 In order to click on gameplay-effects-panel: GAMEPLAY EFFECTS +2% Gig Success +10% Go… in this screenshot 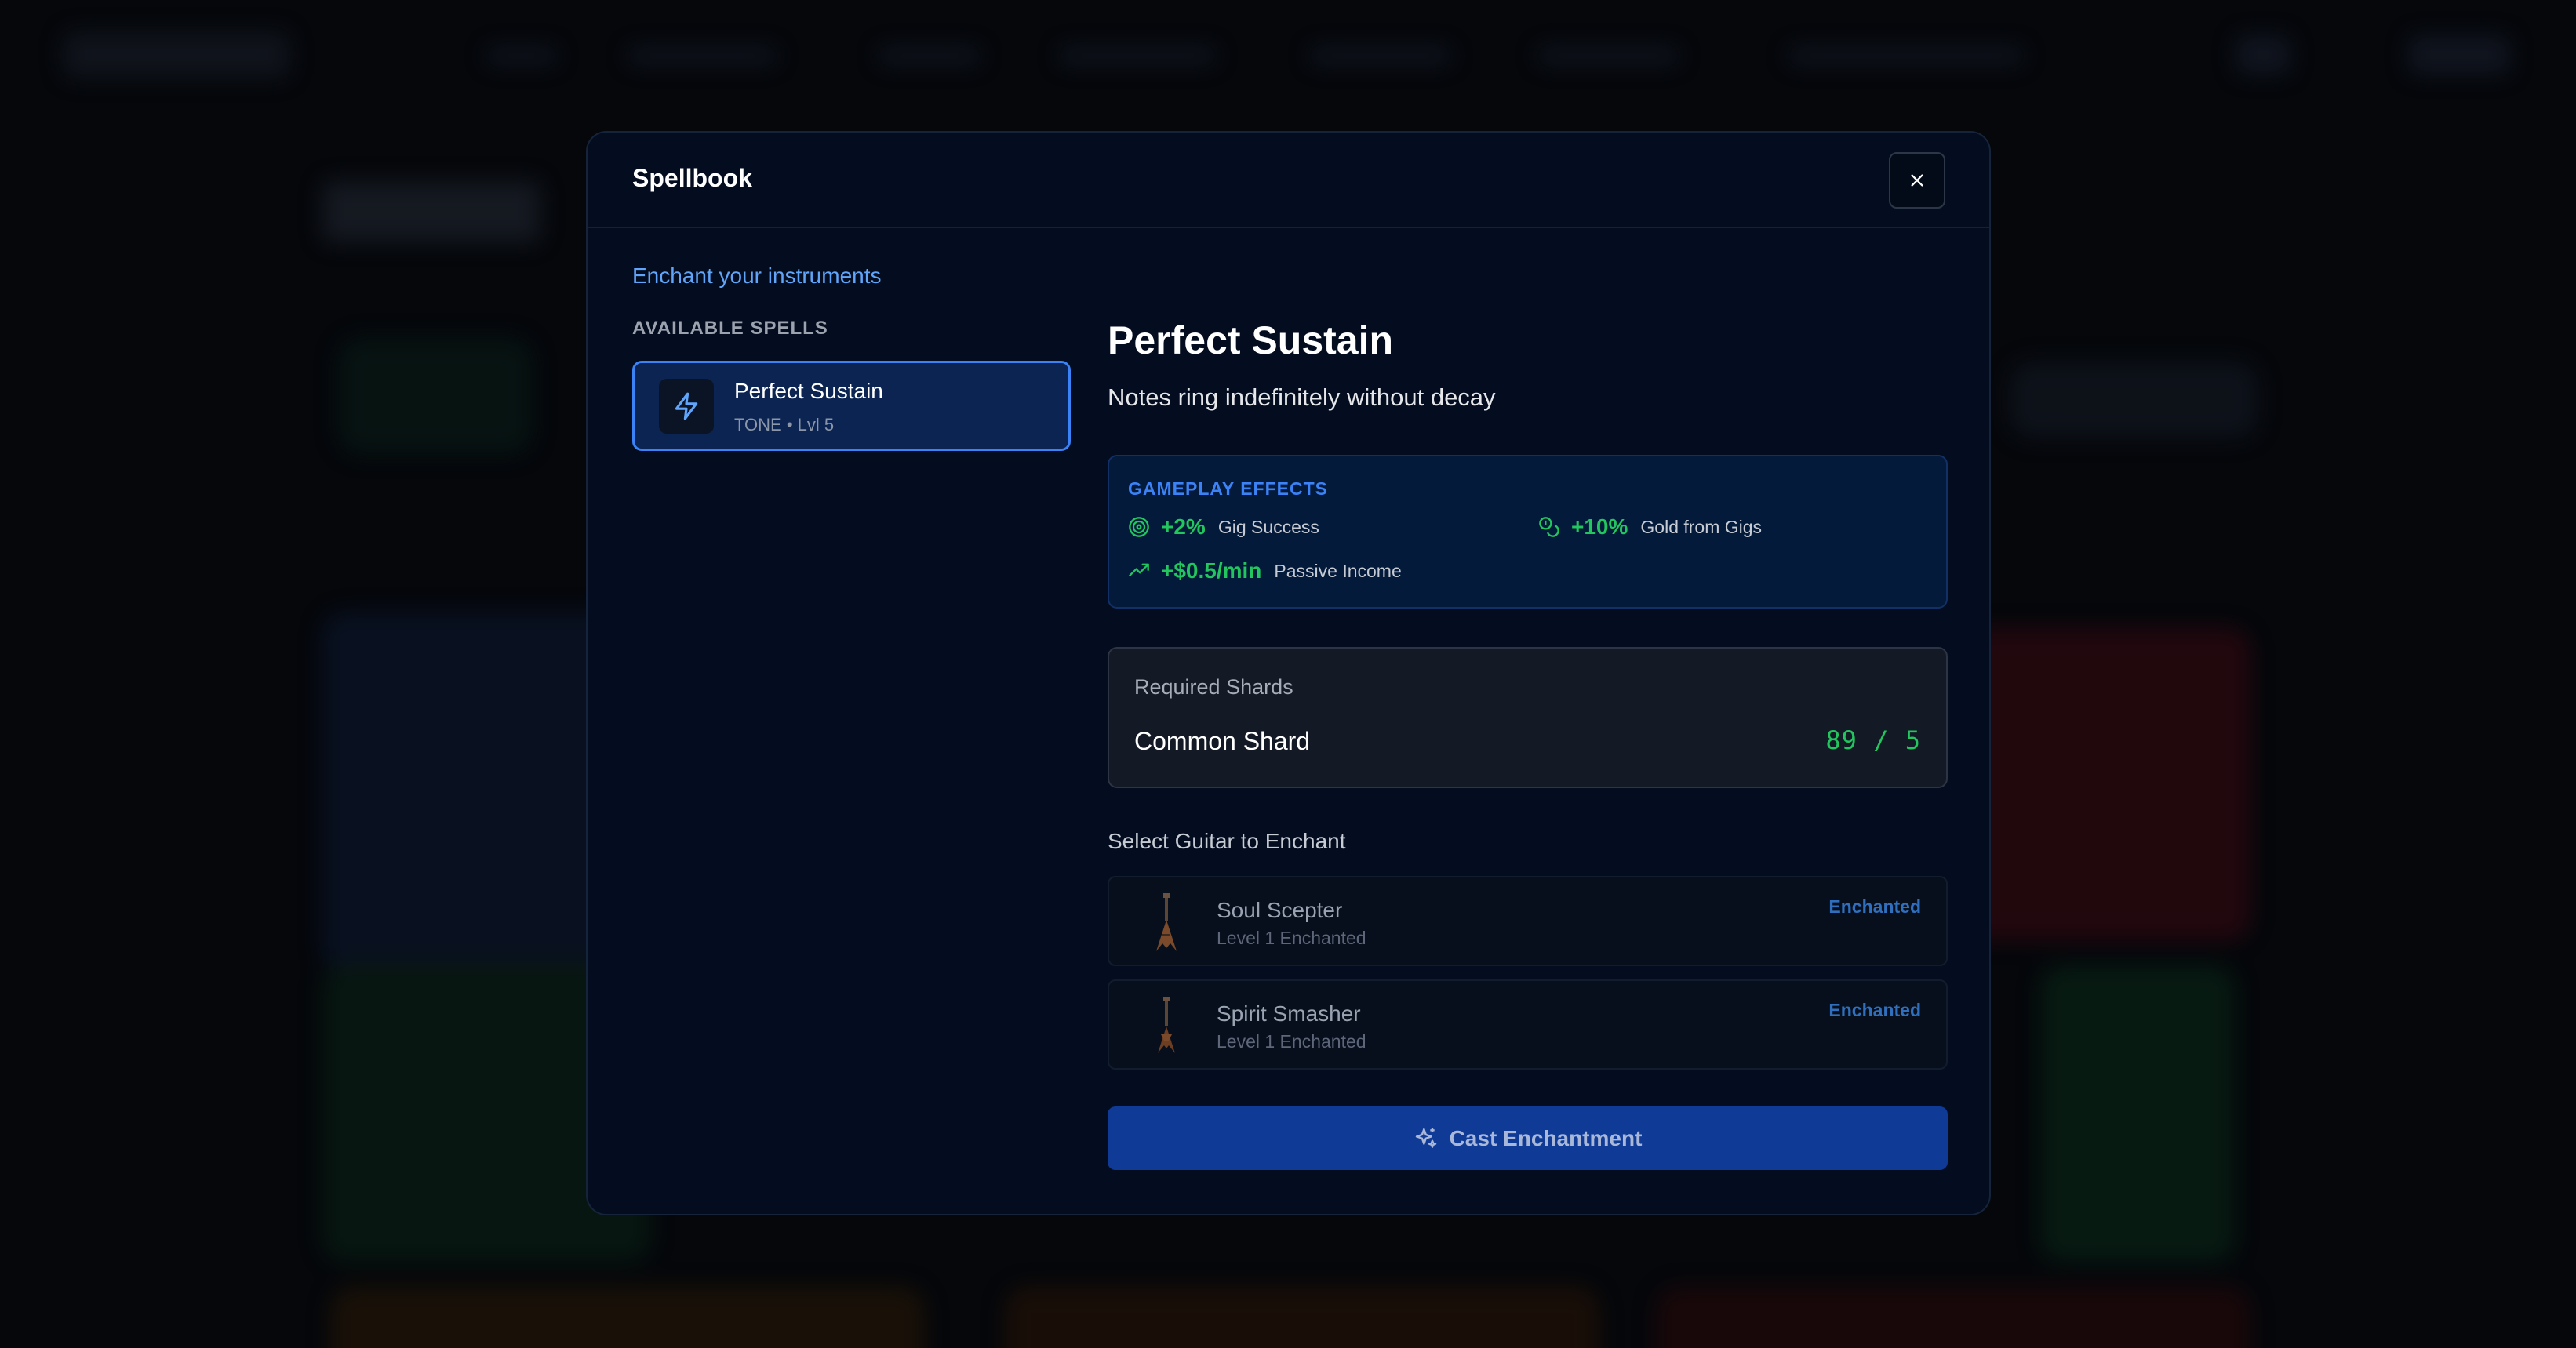, I will do `click(1528, 532)`.